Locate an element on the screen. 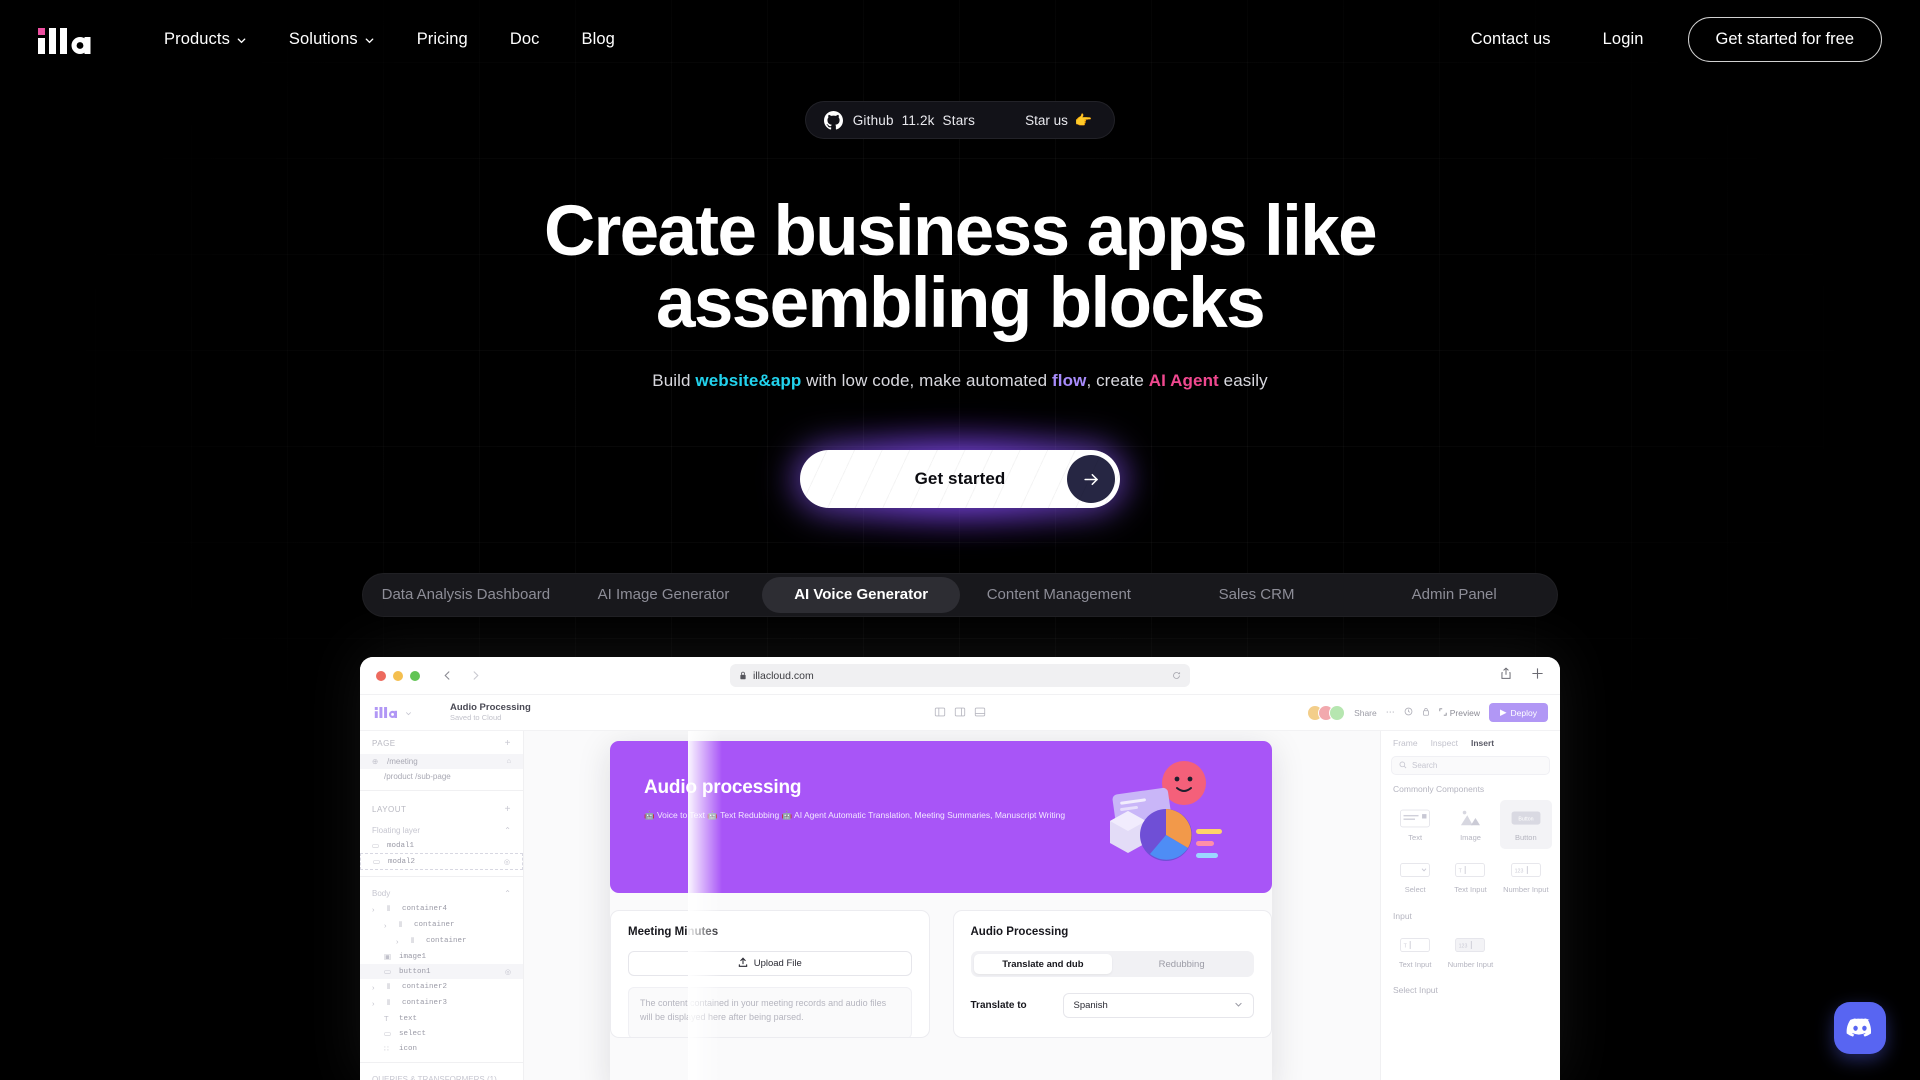 This screenshot has width=1920, height=1080. minimize-dot-icon is located at coordinates (398, 675).